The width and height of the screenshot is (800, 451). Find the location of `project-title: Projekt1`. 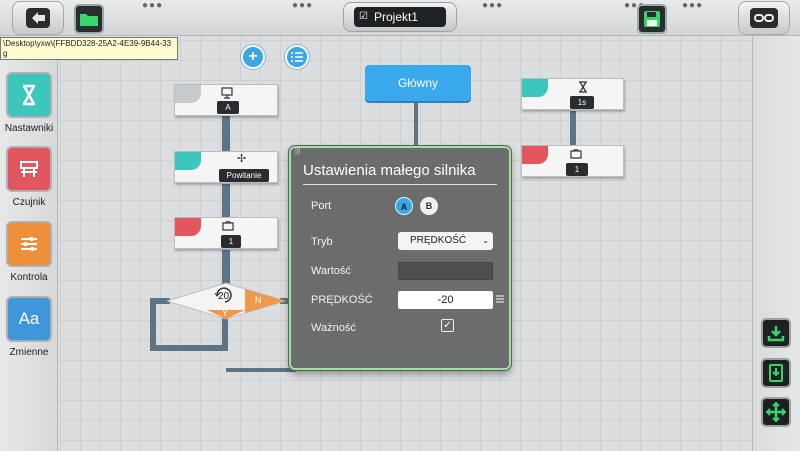

project-title: Projekt1 is located at coordinates (396, 17).